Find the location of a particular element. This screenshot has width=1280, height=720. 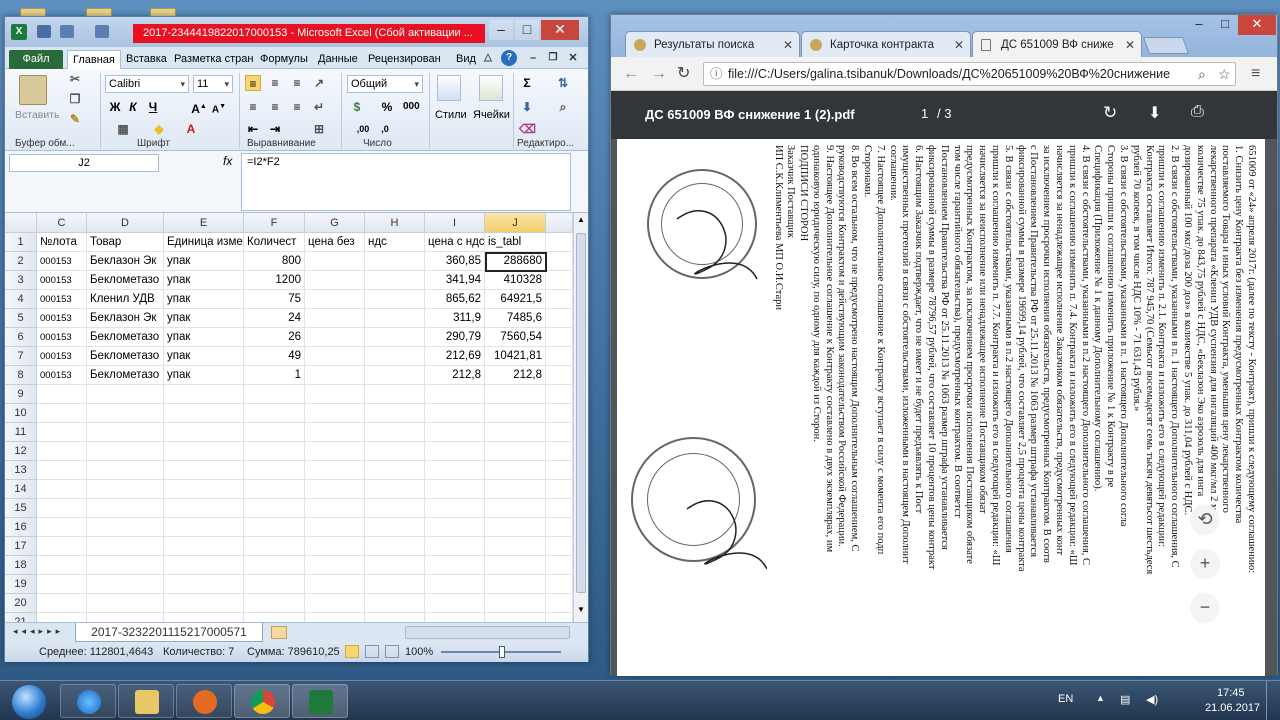

cell: Беклазон Эк is located at coordinates (125, 261).